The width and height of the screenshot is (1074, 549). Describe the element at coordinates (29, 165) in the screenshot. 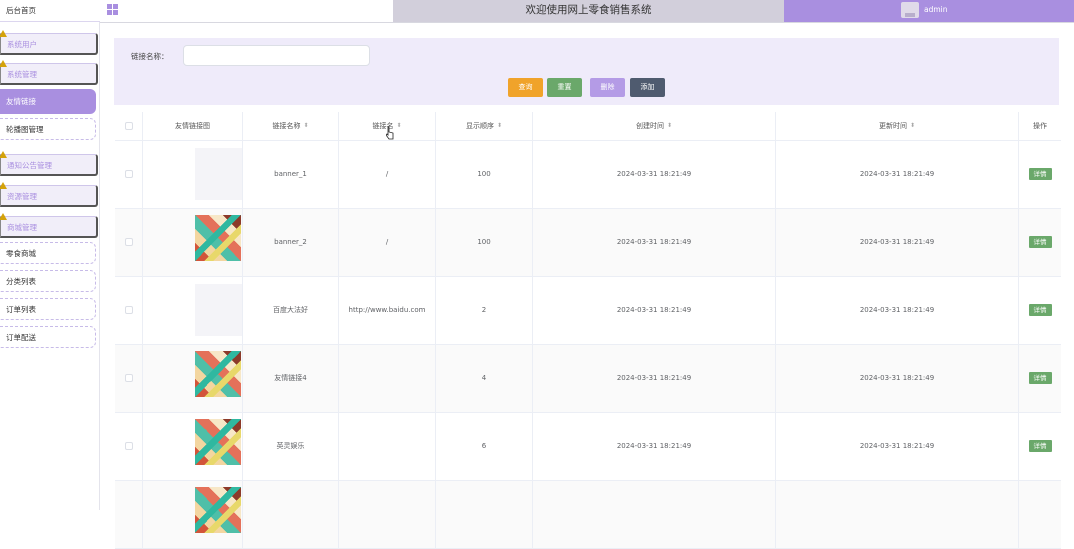

I see `sidebar-item-label: 通知公告管理` at that location.